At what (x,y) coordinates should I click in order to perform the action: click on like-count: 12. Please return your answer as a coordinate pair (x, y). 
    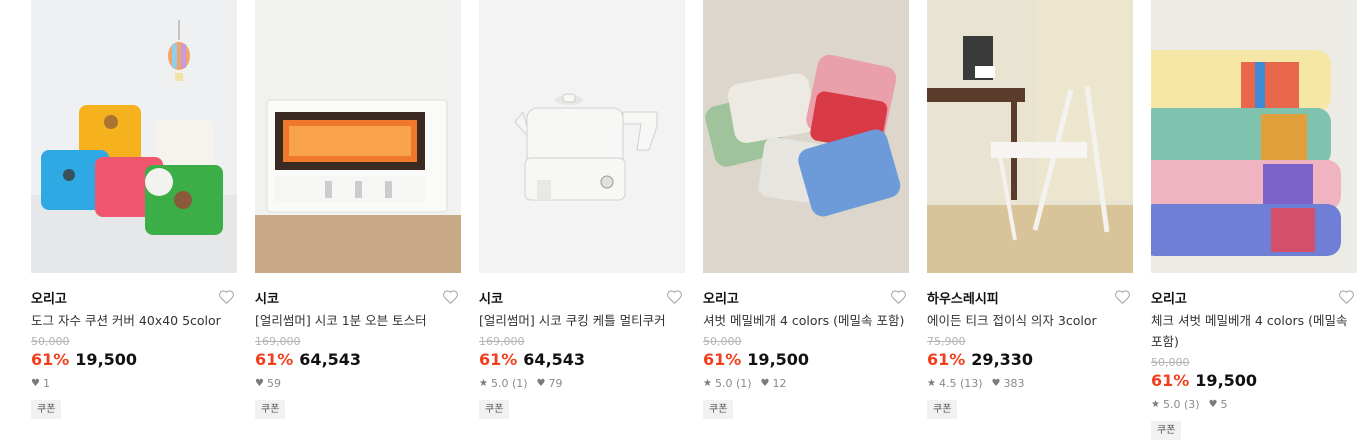
    Looking at the image, I should click on (779, 383).